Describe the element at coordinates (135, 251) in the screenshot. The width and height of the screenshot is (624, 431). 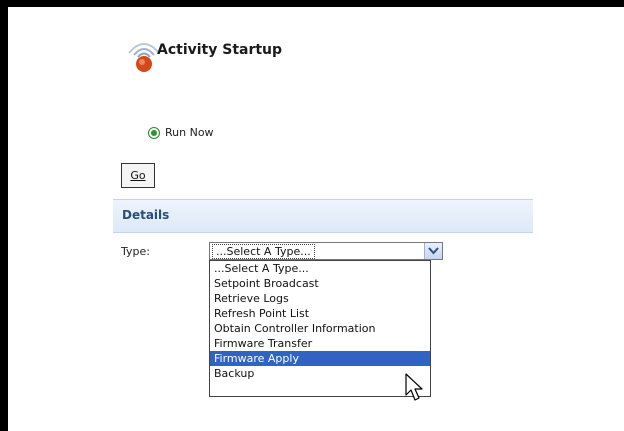
I see `type-label: Type:` at that location.